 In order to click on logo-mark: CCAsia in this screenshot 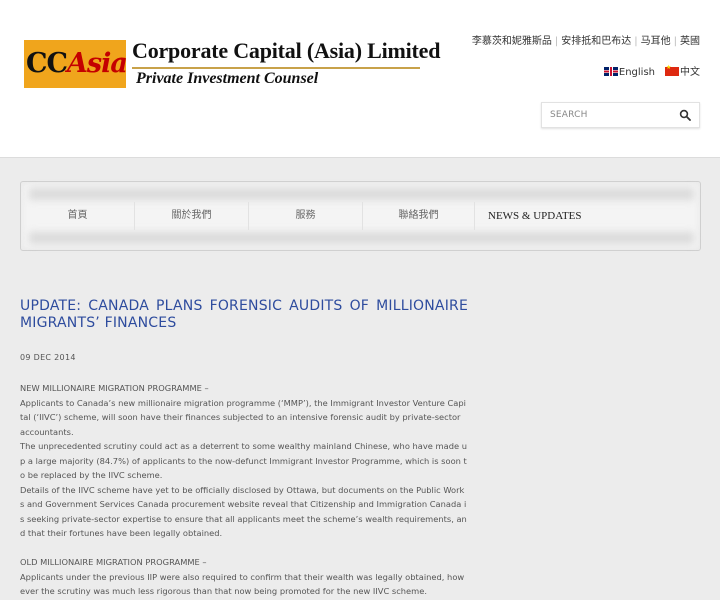, I will do `click(77, 64)`.